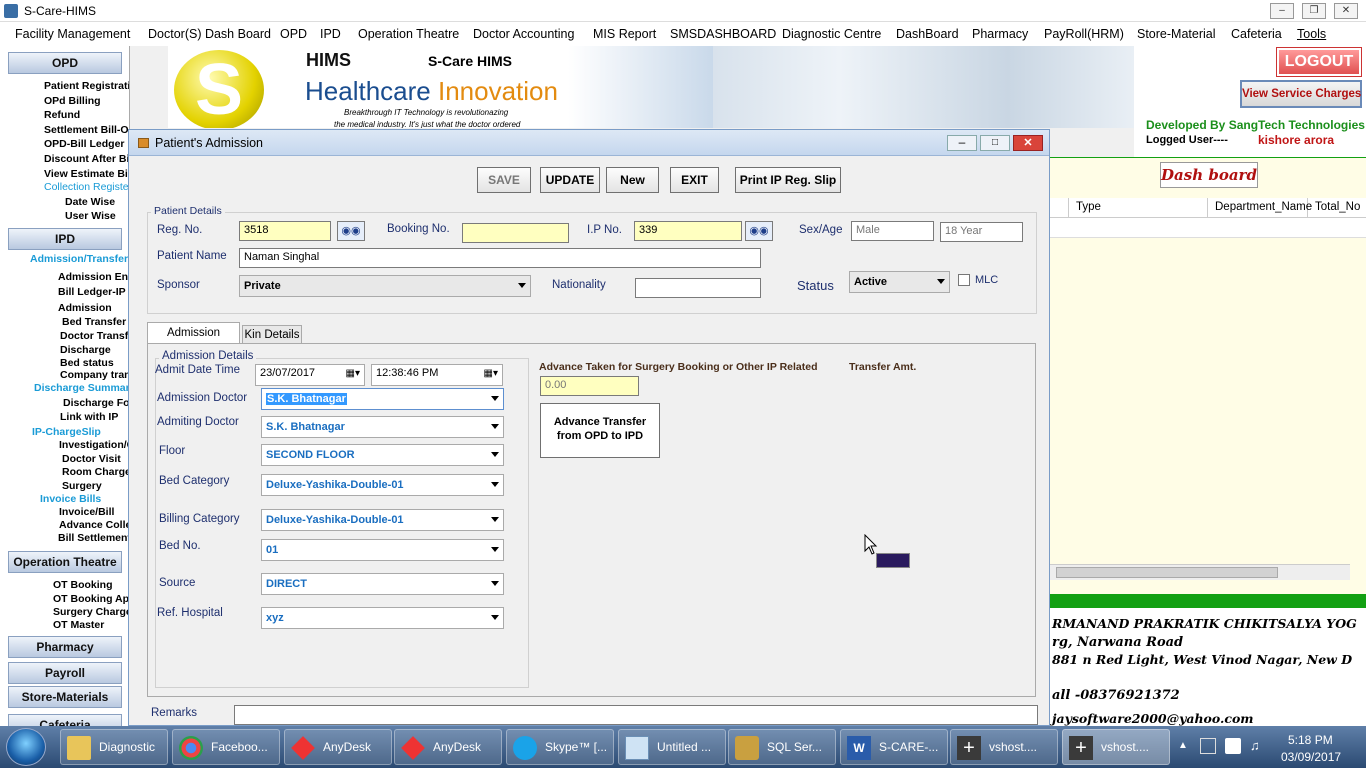 Image resolution: width=1366 pixels, height=768 pixels. What do you see at coordinates (285, 231) in the screenshot?
I see `reg-no-input: 3518` at bounding box center [285, 231].